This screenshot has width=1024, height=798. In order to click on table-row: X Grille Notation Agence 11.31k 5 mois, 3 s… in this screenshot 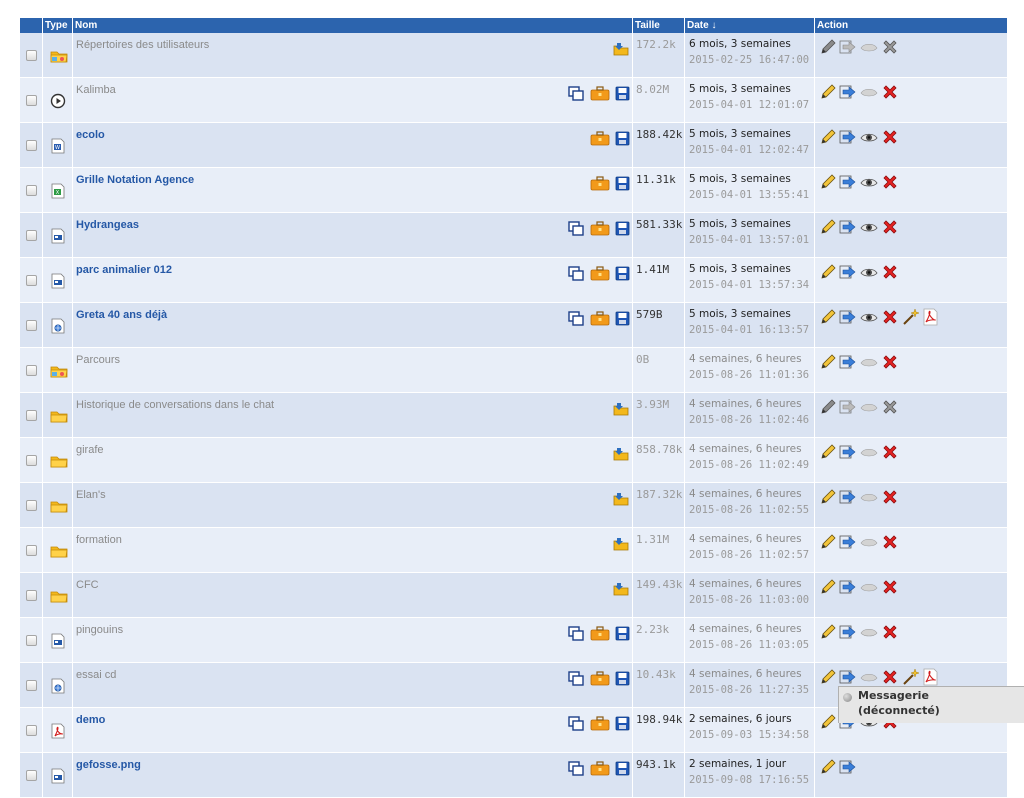, I will do `click(514, 190)`.